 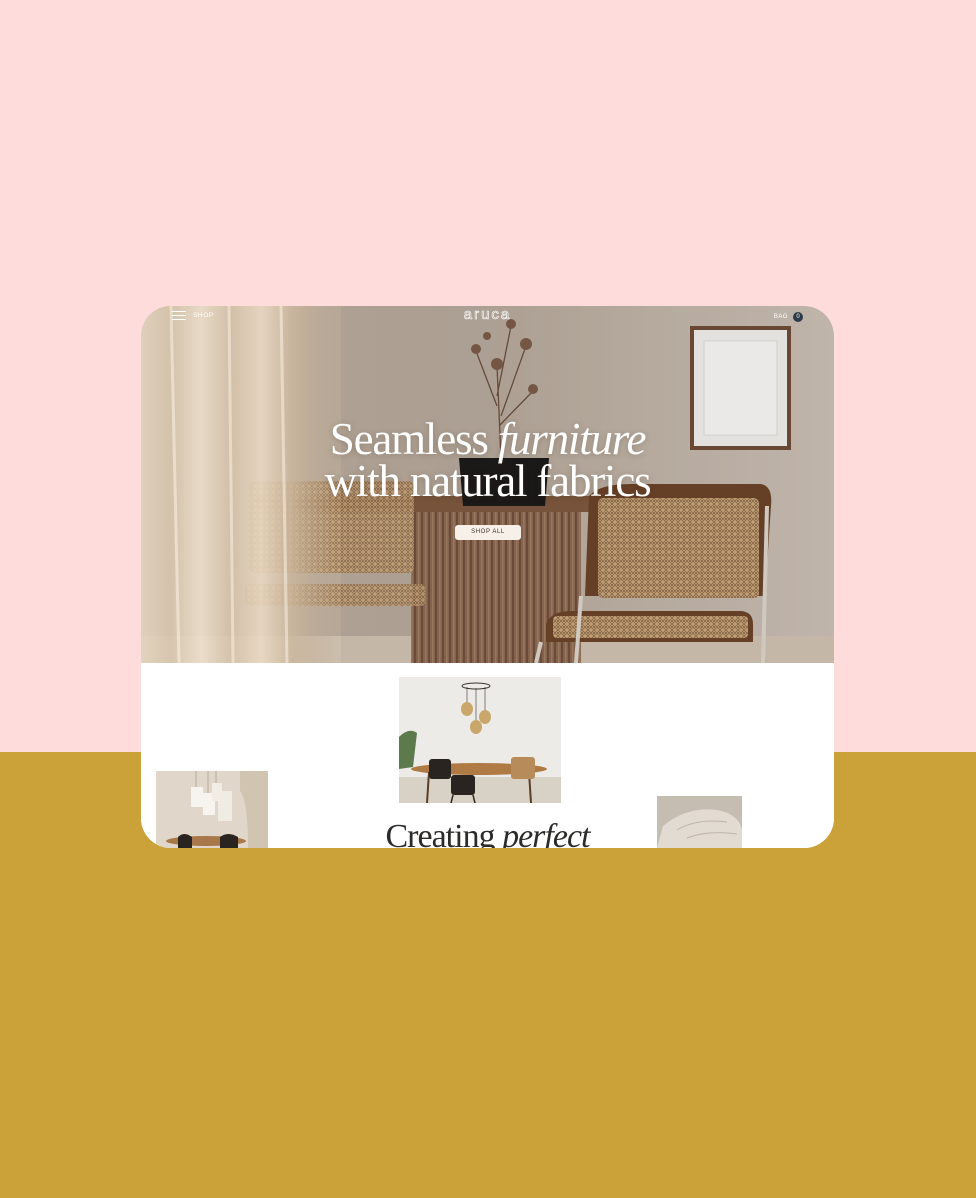 What do you see at coordinates (488, 532) in the screenshot?
I see `shop-all-button: SHOP ALL` at bounding box center [488, 532].